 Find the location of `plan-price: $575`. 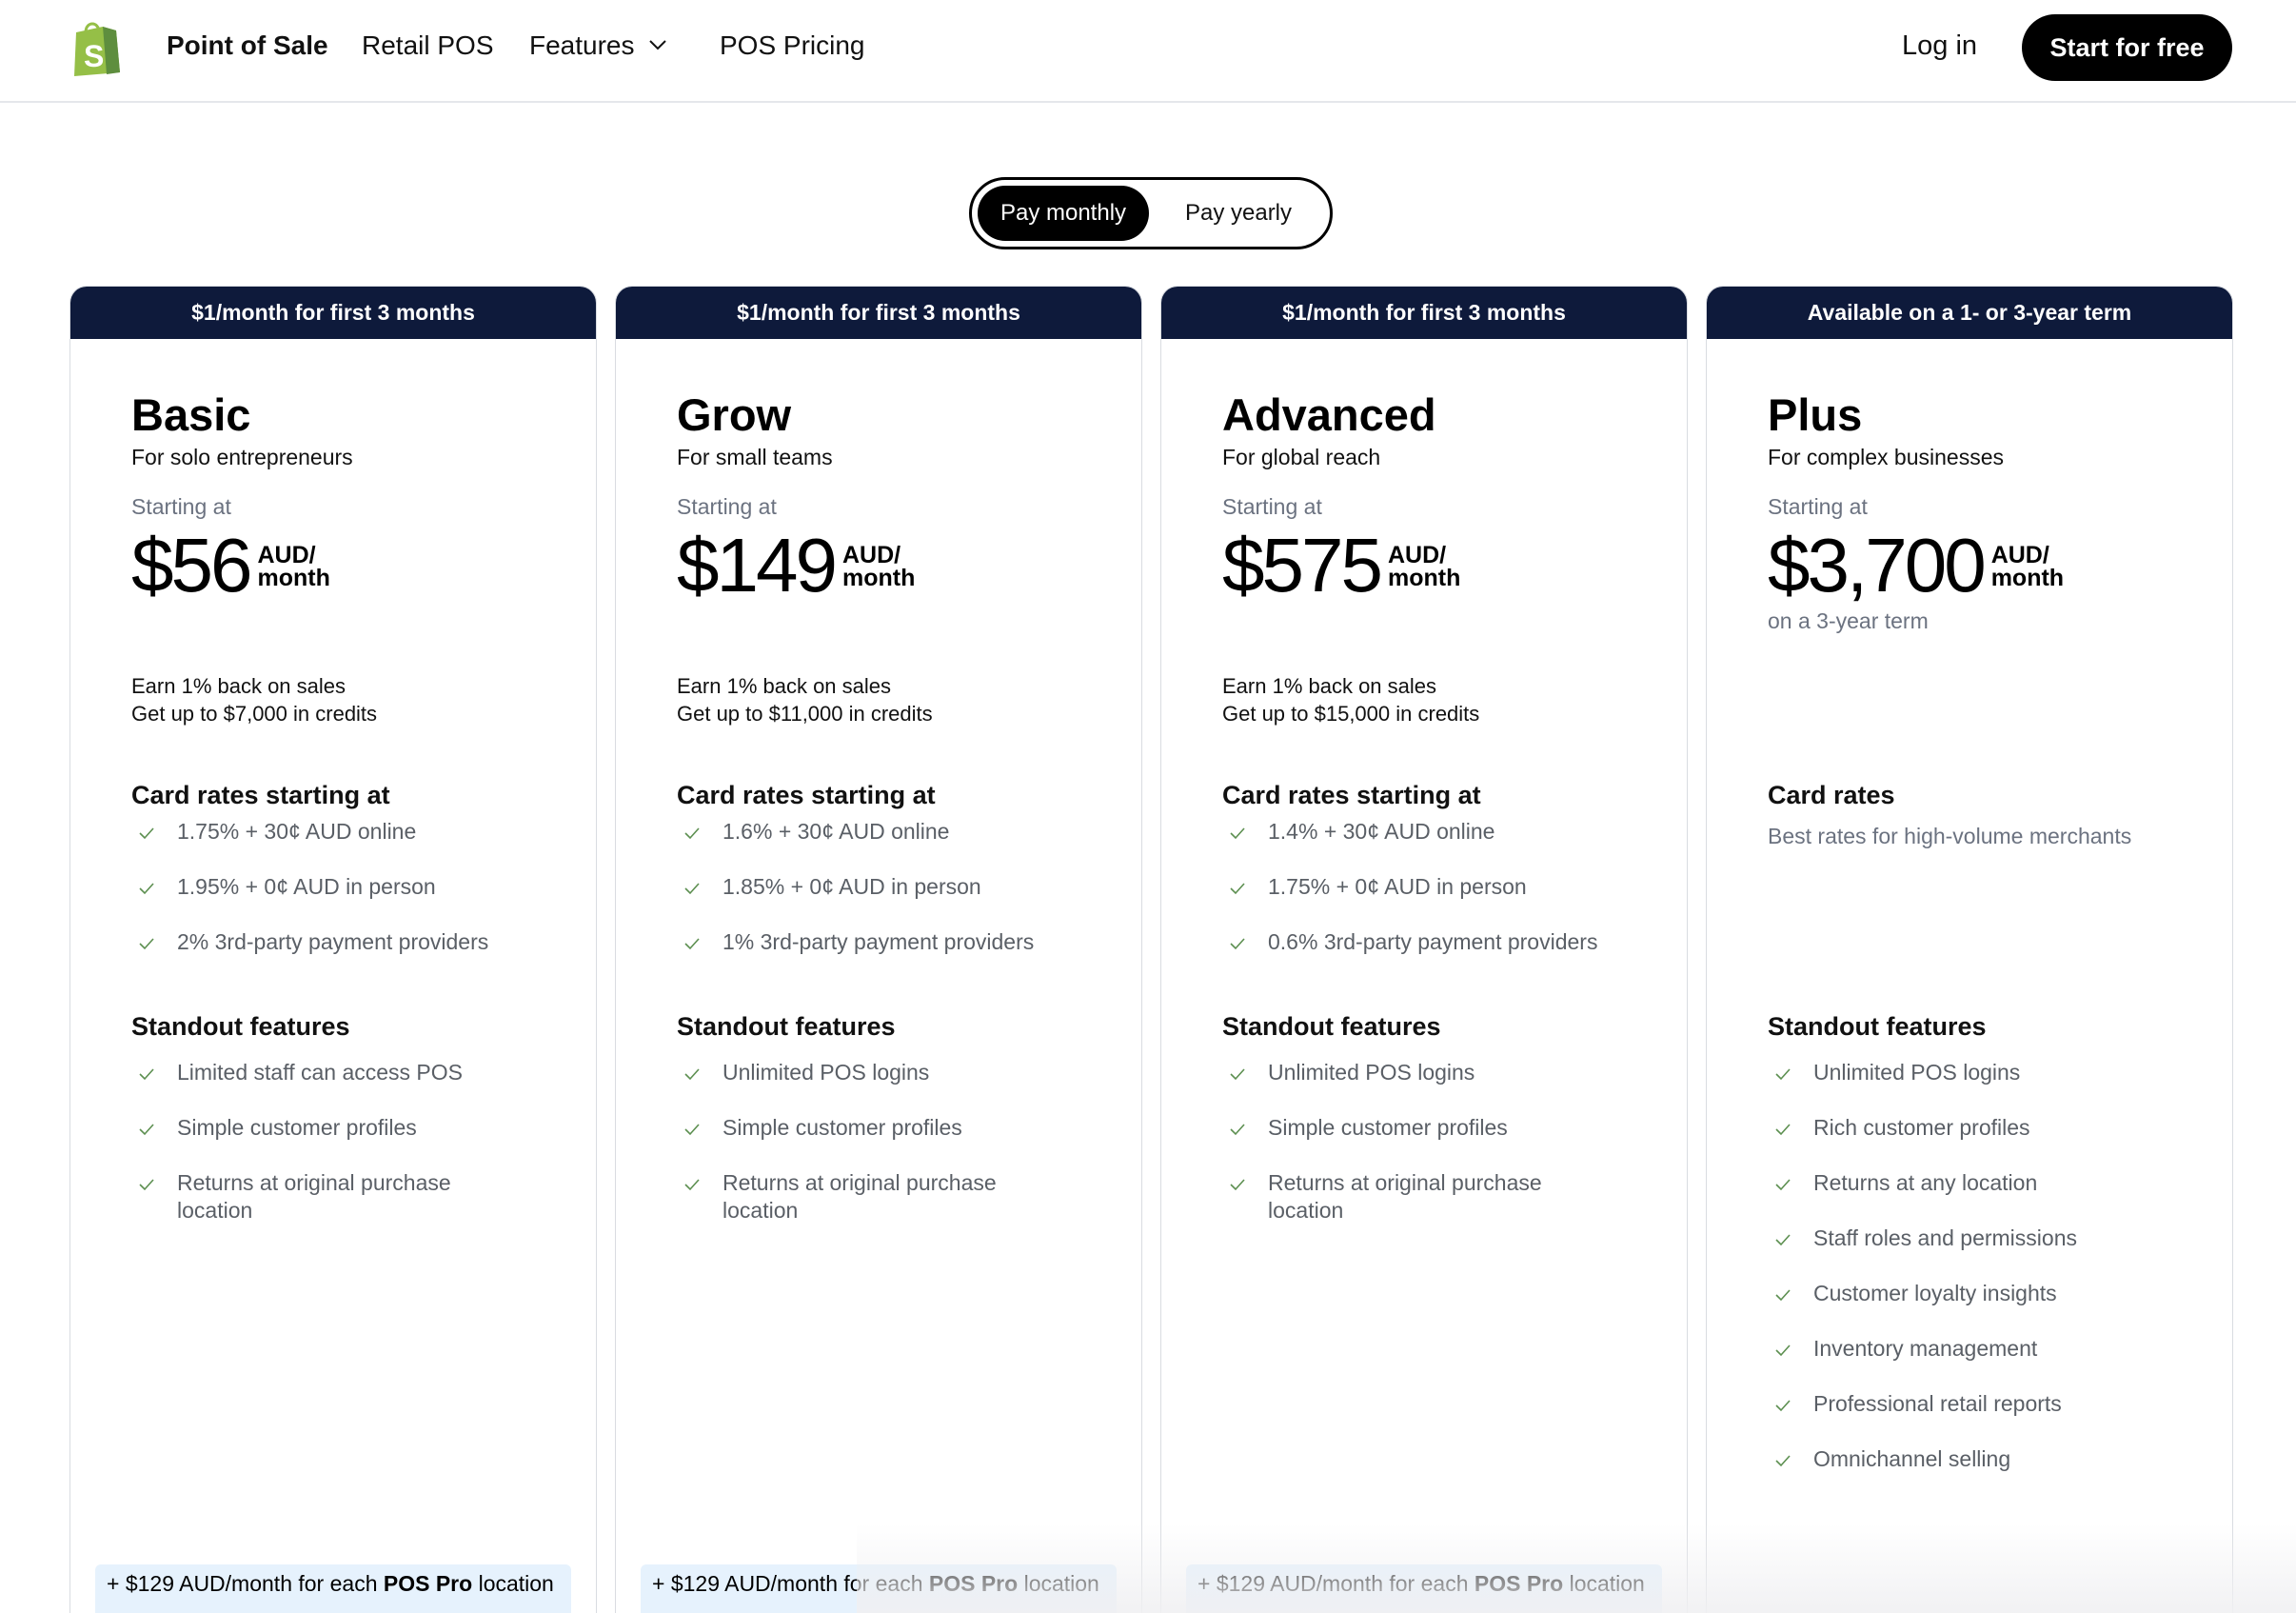

plan-price: $575 is located at coordinates (1302, 565).